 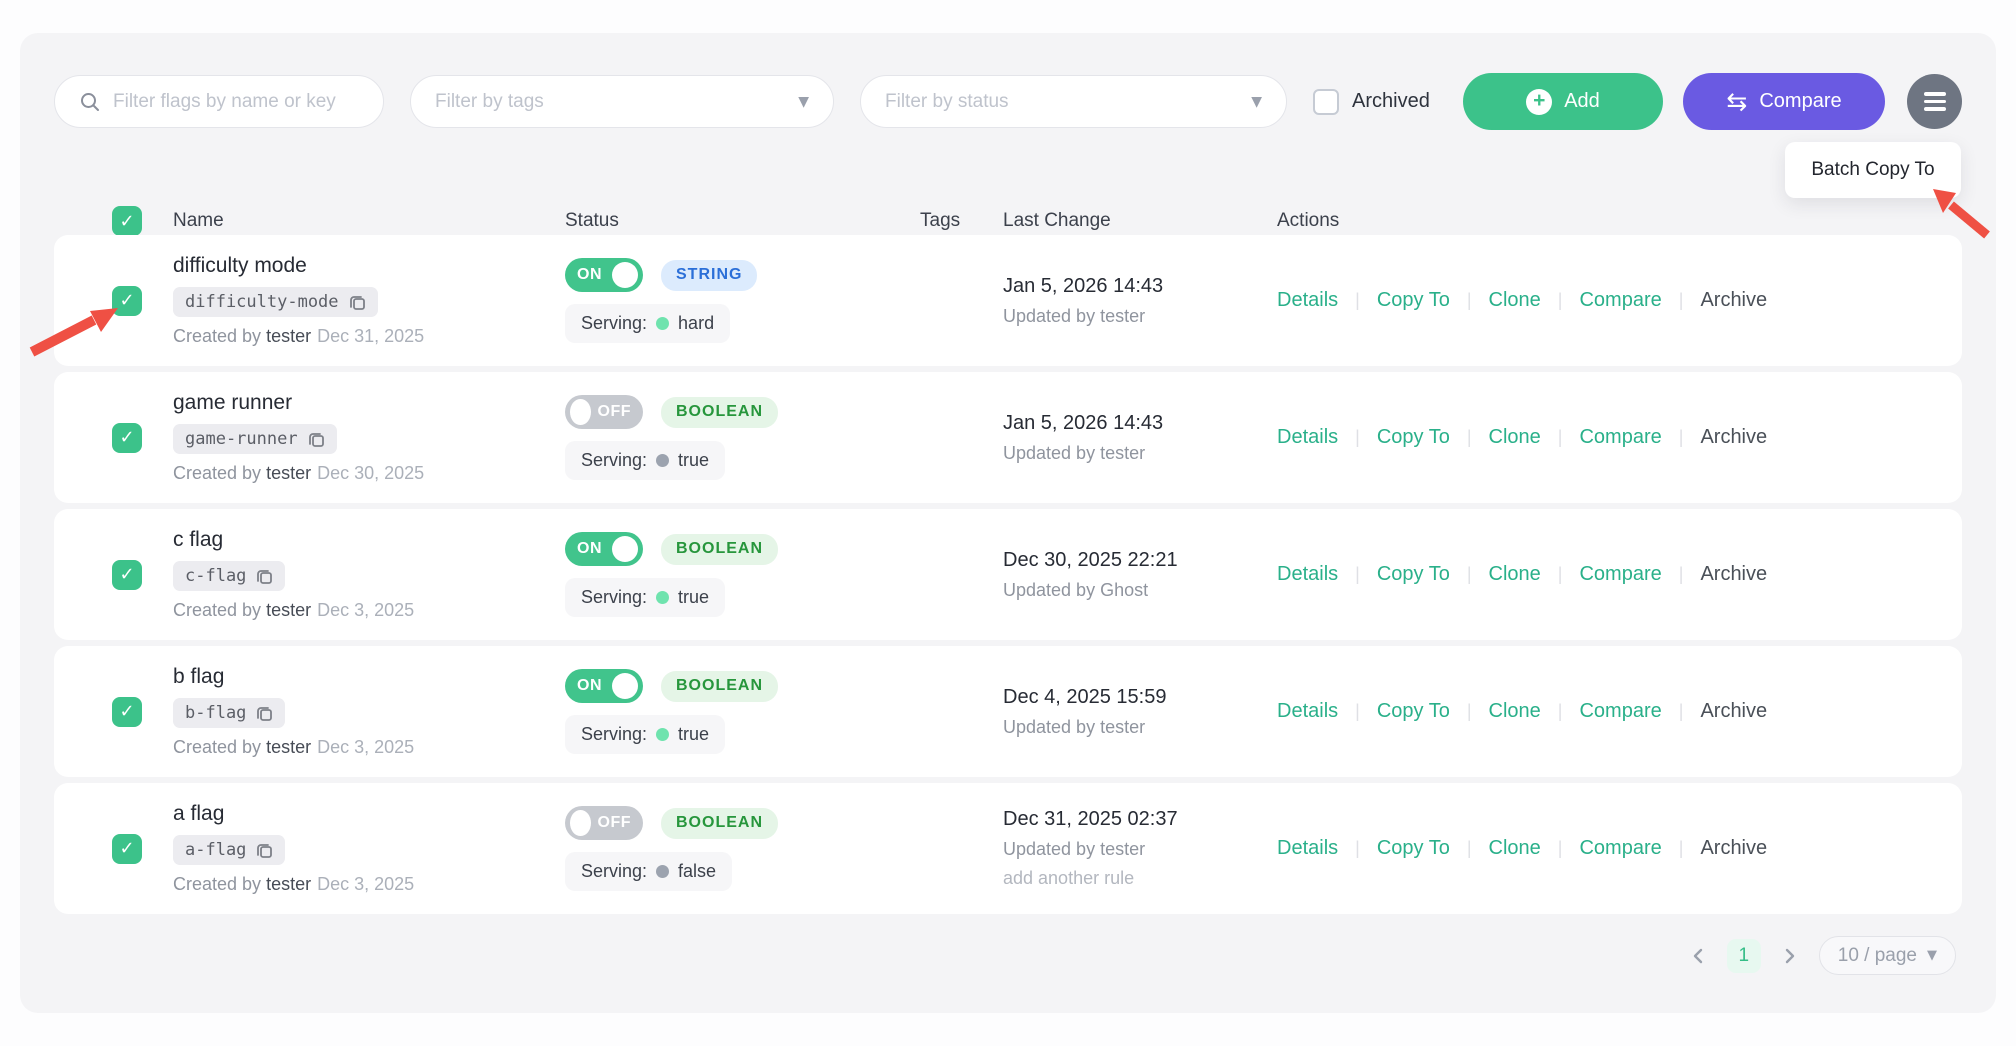 I want to click on flag-key-chip: c-flag, so click(x=229, y=576).